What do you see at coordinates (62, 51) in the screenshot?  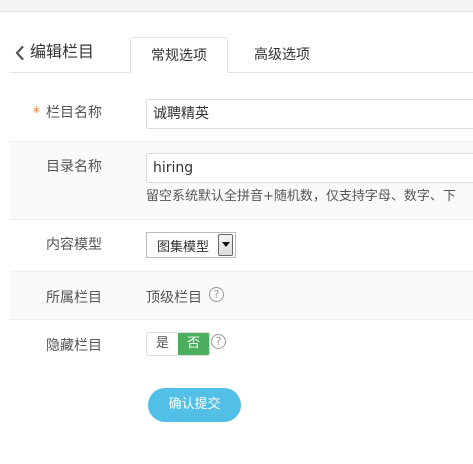 I see `page-title: 编辑栏目` at bounding box center [62, 51].